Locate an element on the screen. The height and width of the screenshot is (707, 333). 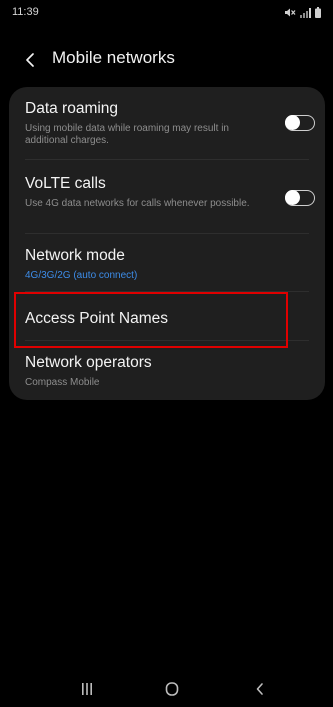
status-bar: 11:39 is located at coordinates (166, 17).